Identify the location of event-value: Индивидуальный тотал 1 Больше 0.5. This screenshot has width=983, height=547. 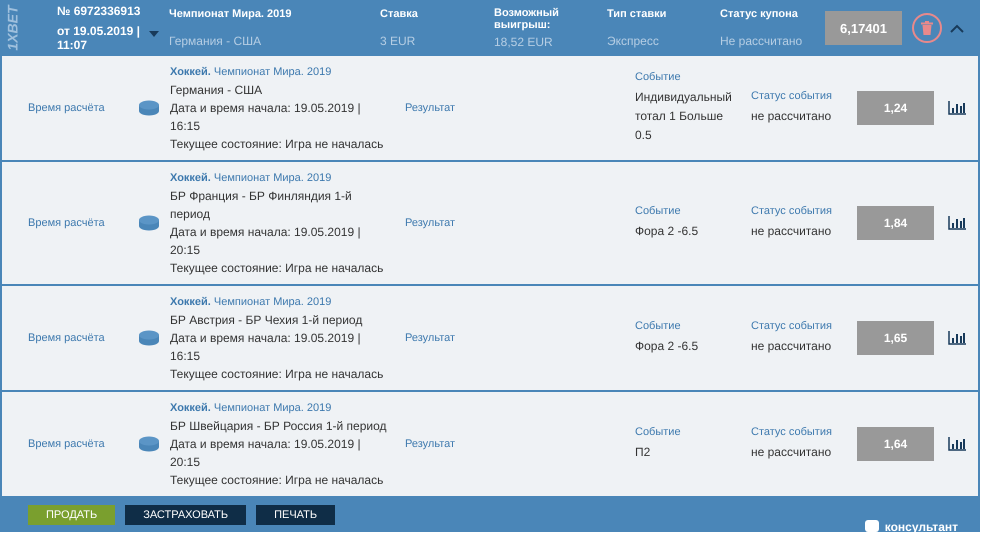
(684, 116).